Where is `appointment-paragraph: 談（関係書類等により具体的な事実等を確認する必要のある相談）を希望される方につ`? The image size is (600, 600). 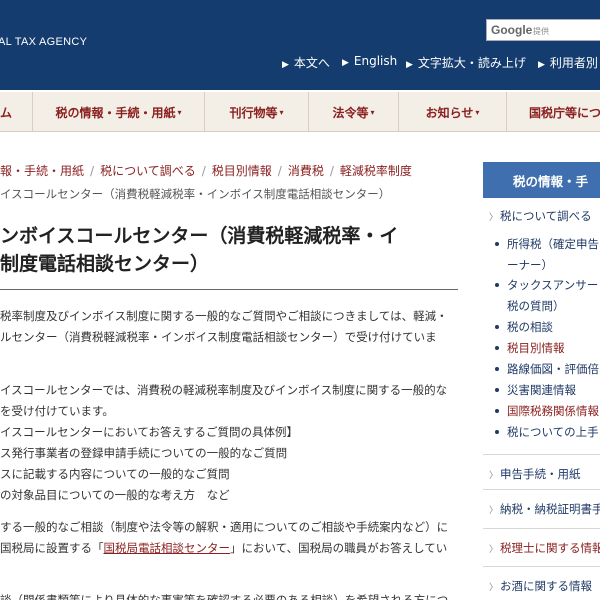
appointment-paragraph: 談（関係書類等により具体的な事実等を確認する必要のある相談）を希望される方につ is located at coordinates (224, 596).